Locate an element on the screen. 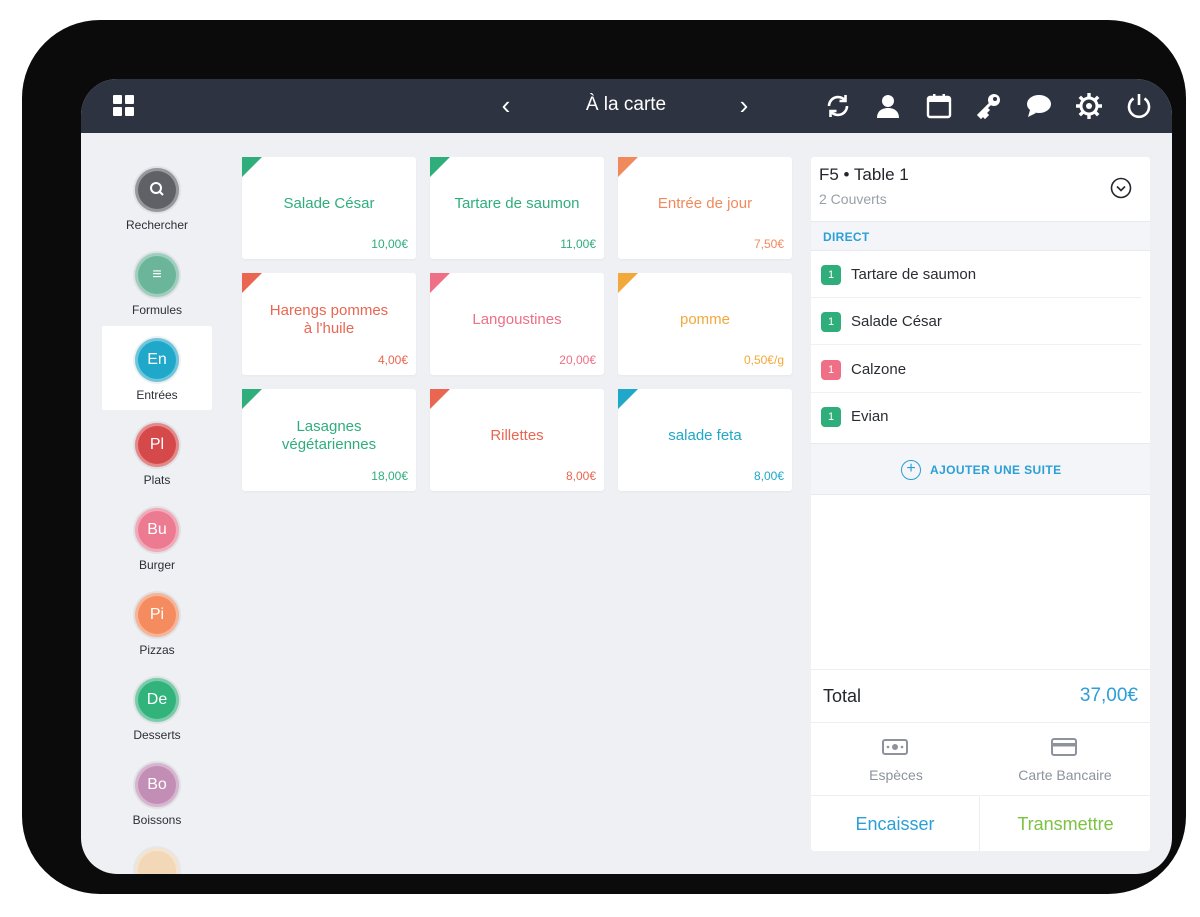 The image size is (1200, 917). calendar-icon is located at coordinates (939, 106).